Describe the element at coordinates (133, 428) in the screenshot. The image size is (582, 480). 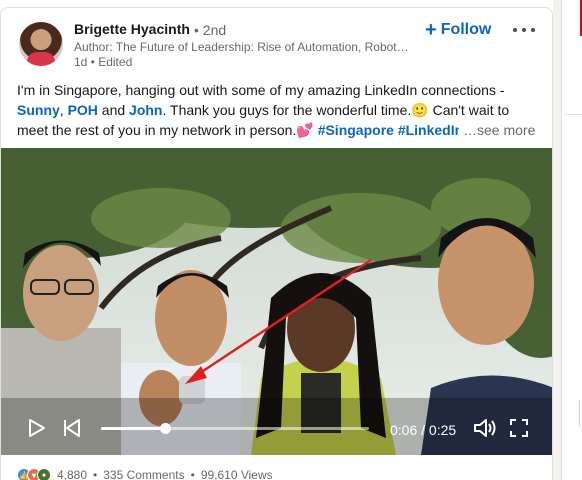
I see `seek-bar-progress` at that location.